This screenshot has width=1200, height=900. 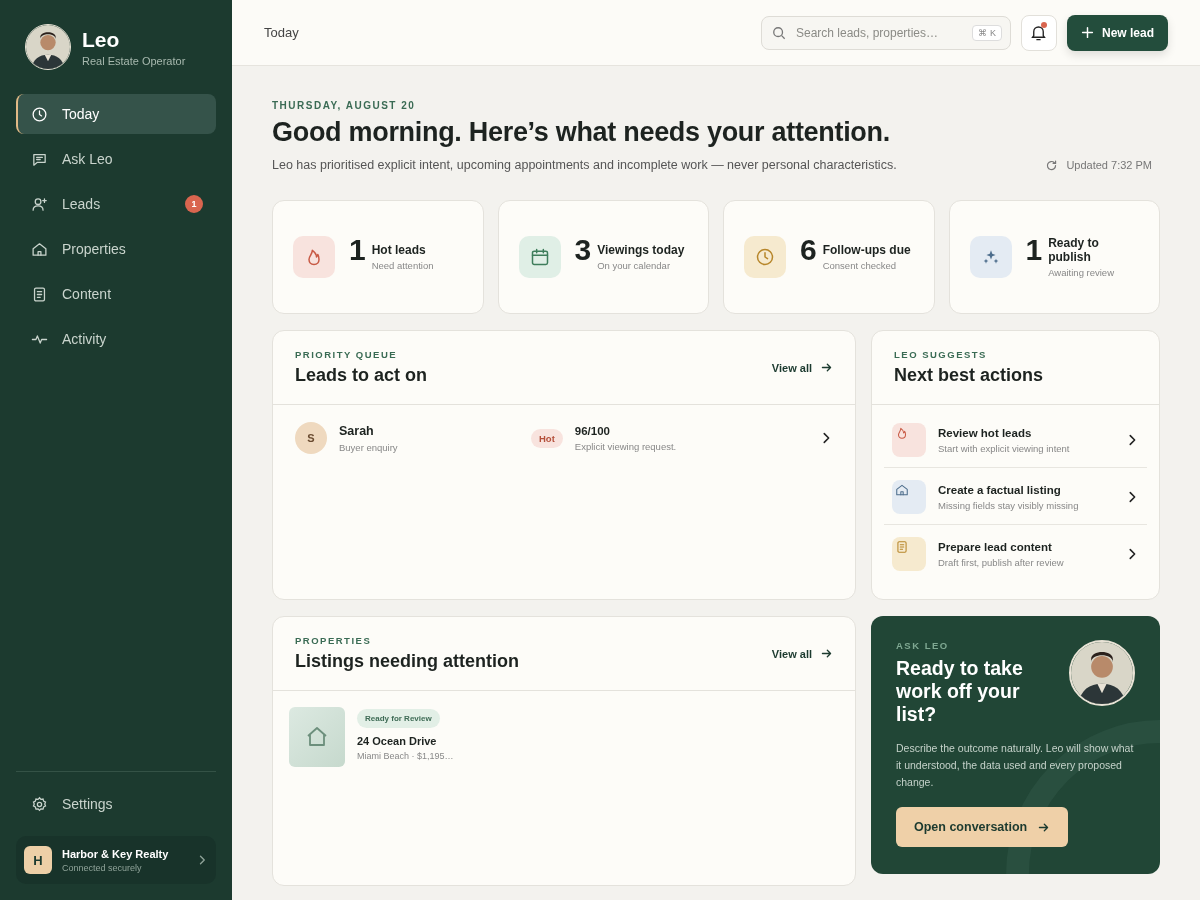 I want to click on action-caption: Start with explicit viewing intent, so click(x=1004, y=448).